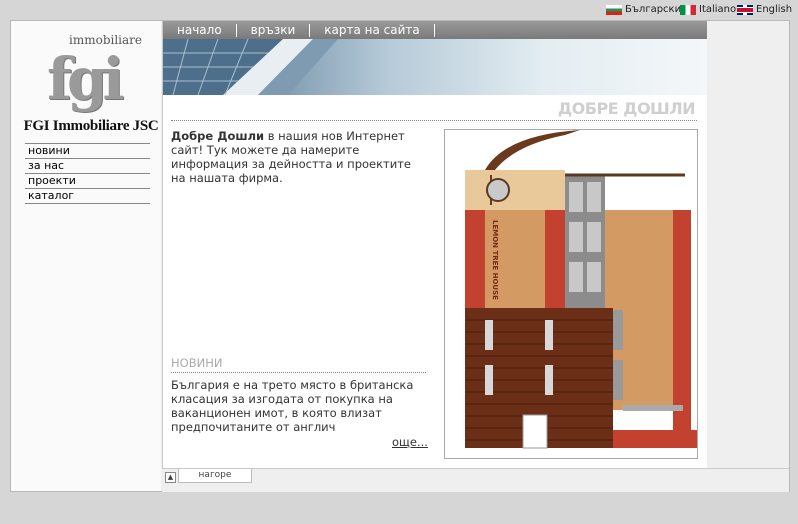 This screenshot has width=798, height=524. What do you see at coordinates (476, 30) in the screenshot?
I see `top-navigation: начало връзки карта на сайта` at bounding box center [476, 30].